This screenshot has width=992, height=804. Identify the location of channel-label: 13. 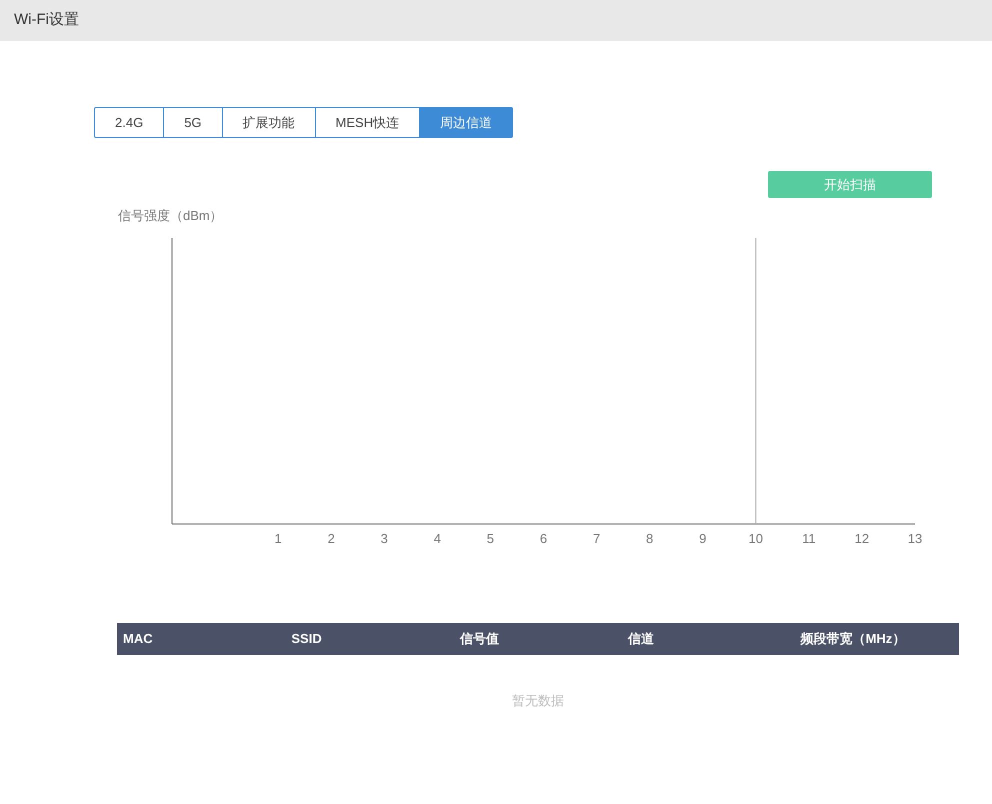
(915, 538).